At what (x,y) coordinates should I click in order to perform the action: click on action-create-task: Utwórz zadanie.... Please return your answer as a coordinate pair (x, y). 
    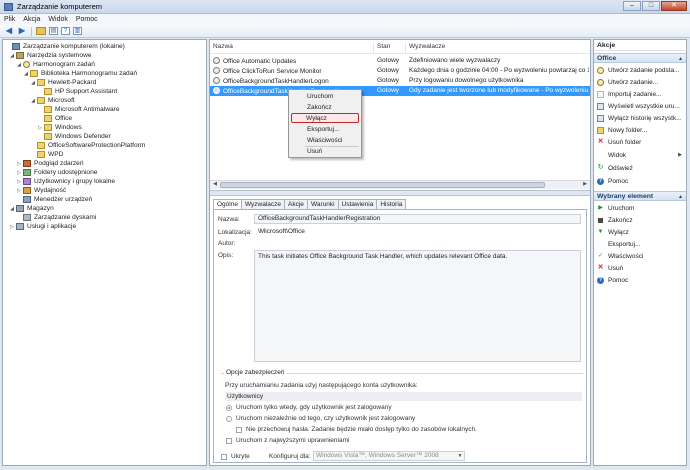
    Looking at the image, I should click on (641, 82).